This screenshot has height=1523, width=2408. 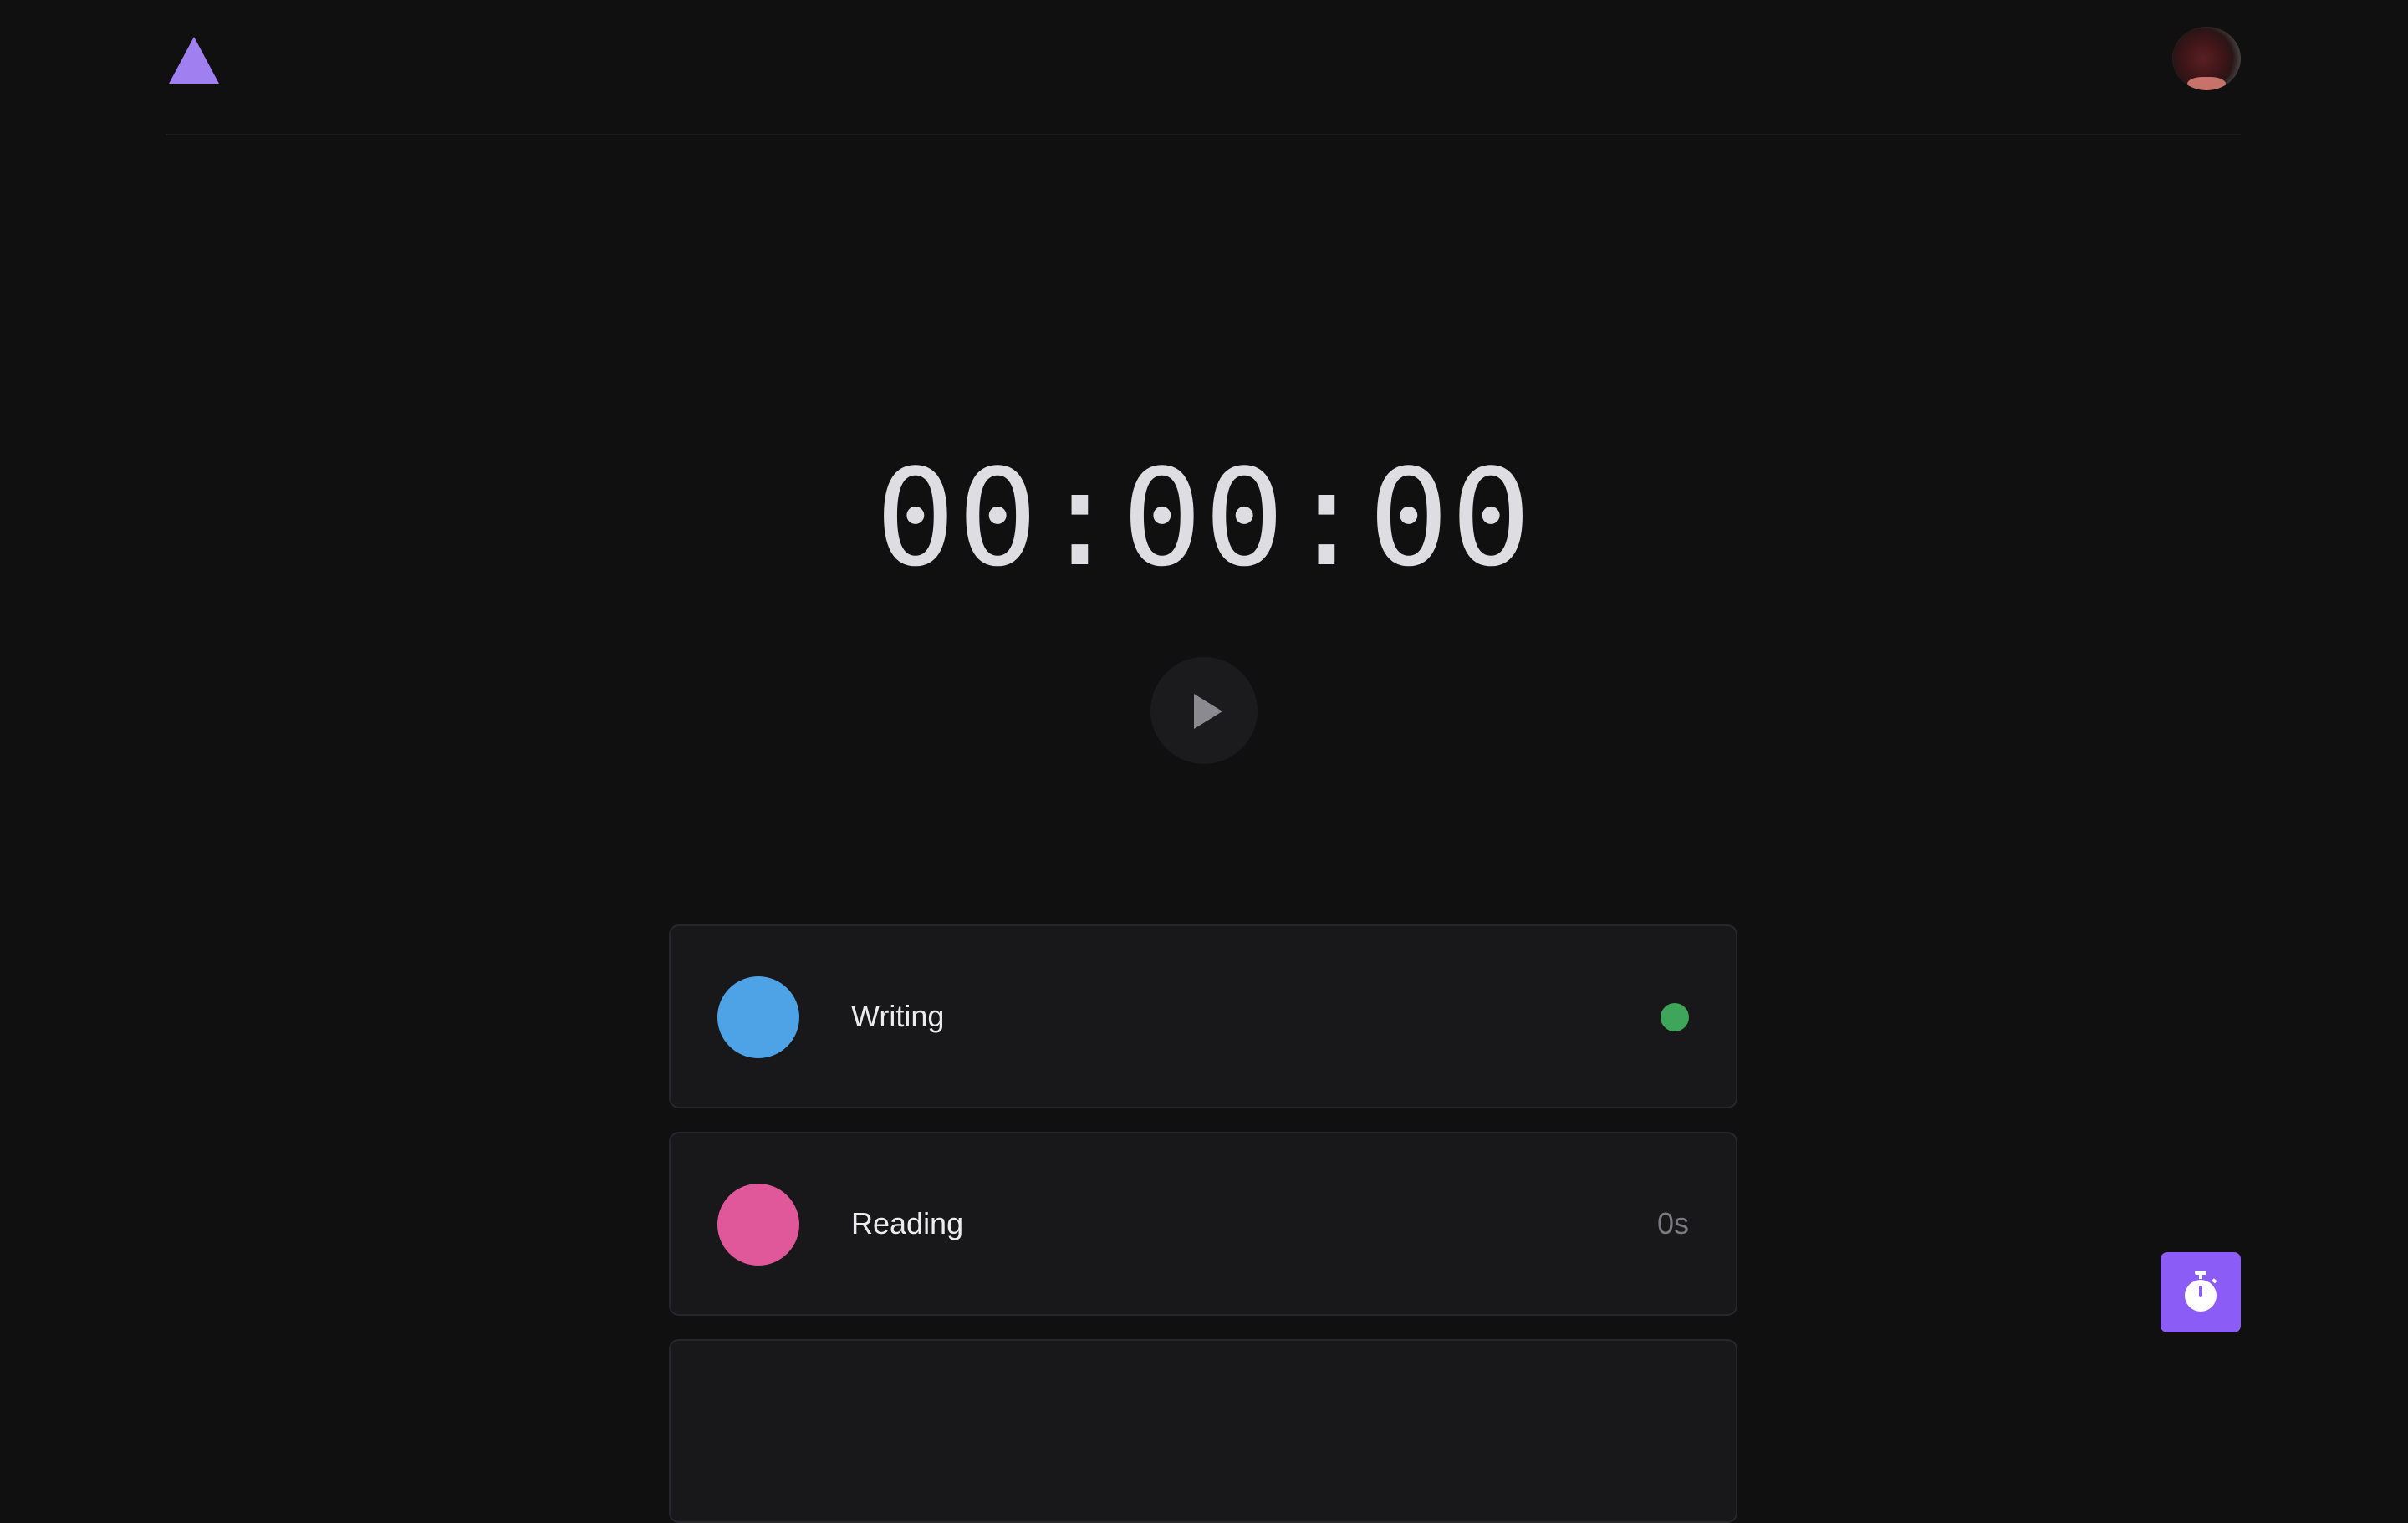 What do you see at coordinates (1204, 518) in the screenshot?
I see `timer-display: 00:00:00` at bounding box center [1204, 518].